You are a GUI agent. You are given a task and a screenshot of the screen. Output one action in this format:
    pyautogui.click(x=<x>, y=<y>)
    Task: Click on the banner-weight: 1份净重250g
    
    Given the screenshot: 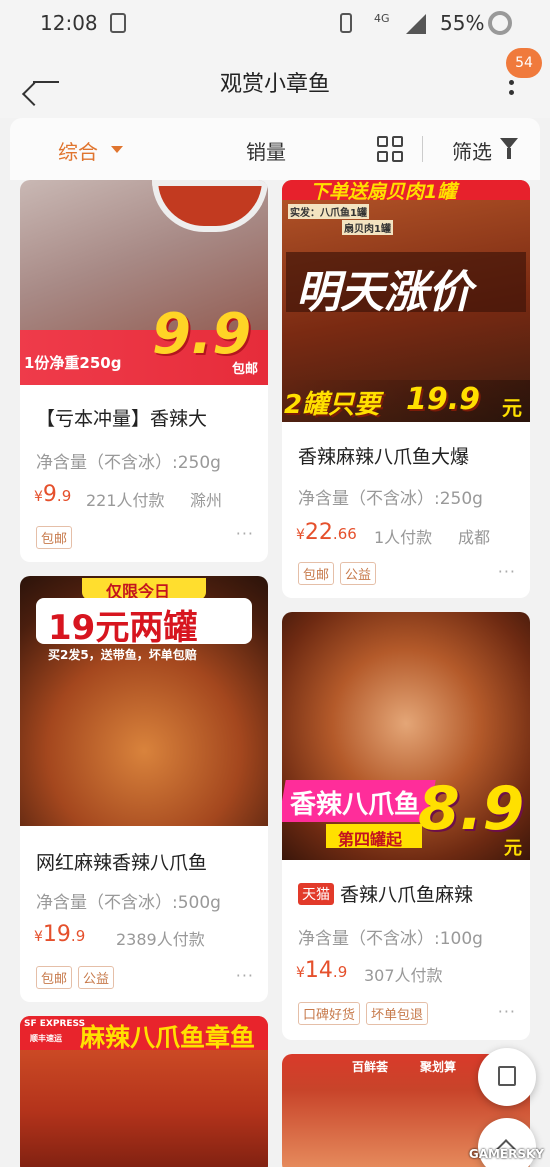 What is the action you would take?
    pyautogui.click(x=73, y=363)
    